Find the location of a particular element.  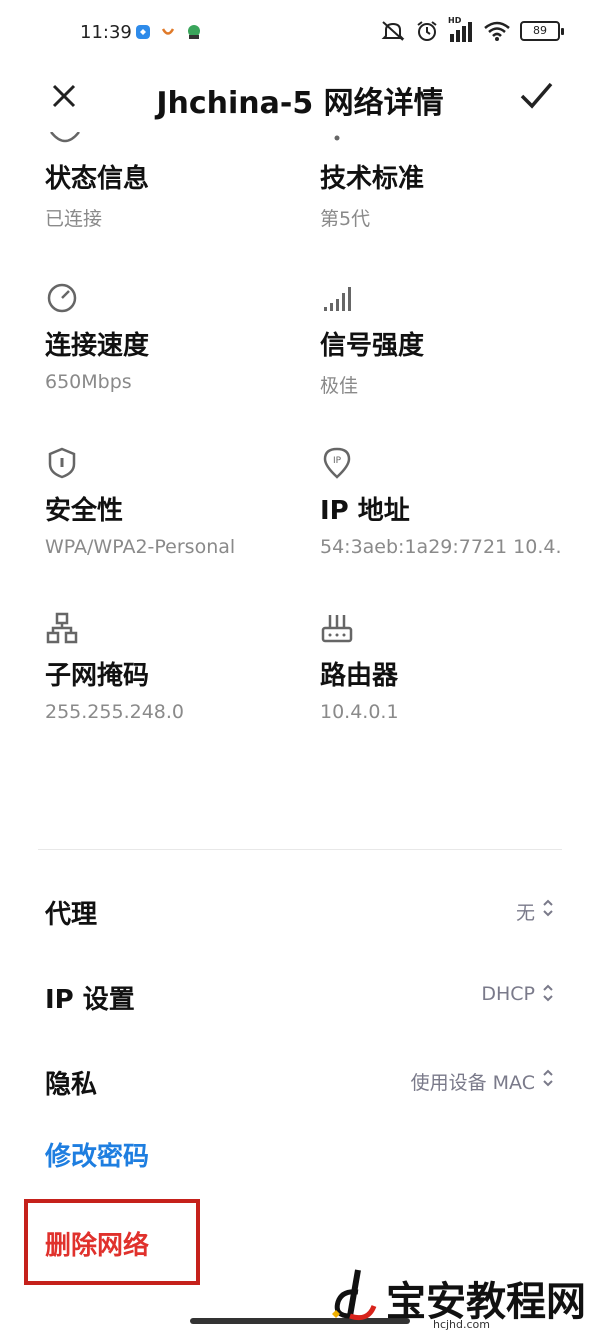

detail-label: 子网掩码 is located at coordinates (97, 676).